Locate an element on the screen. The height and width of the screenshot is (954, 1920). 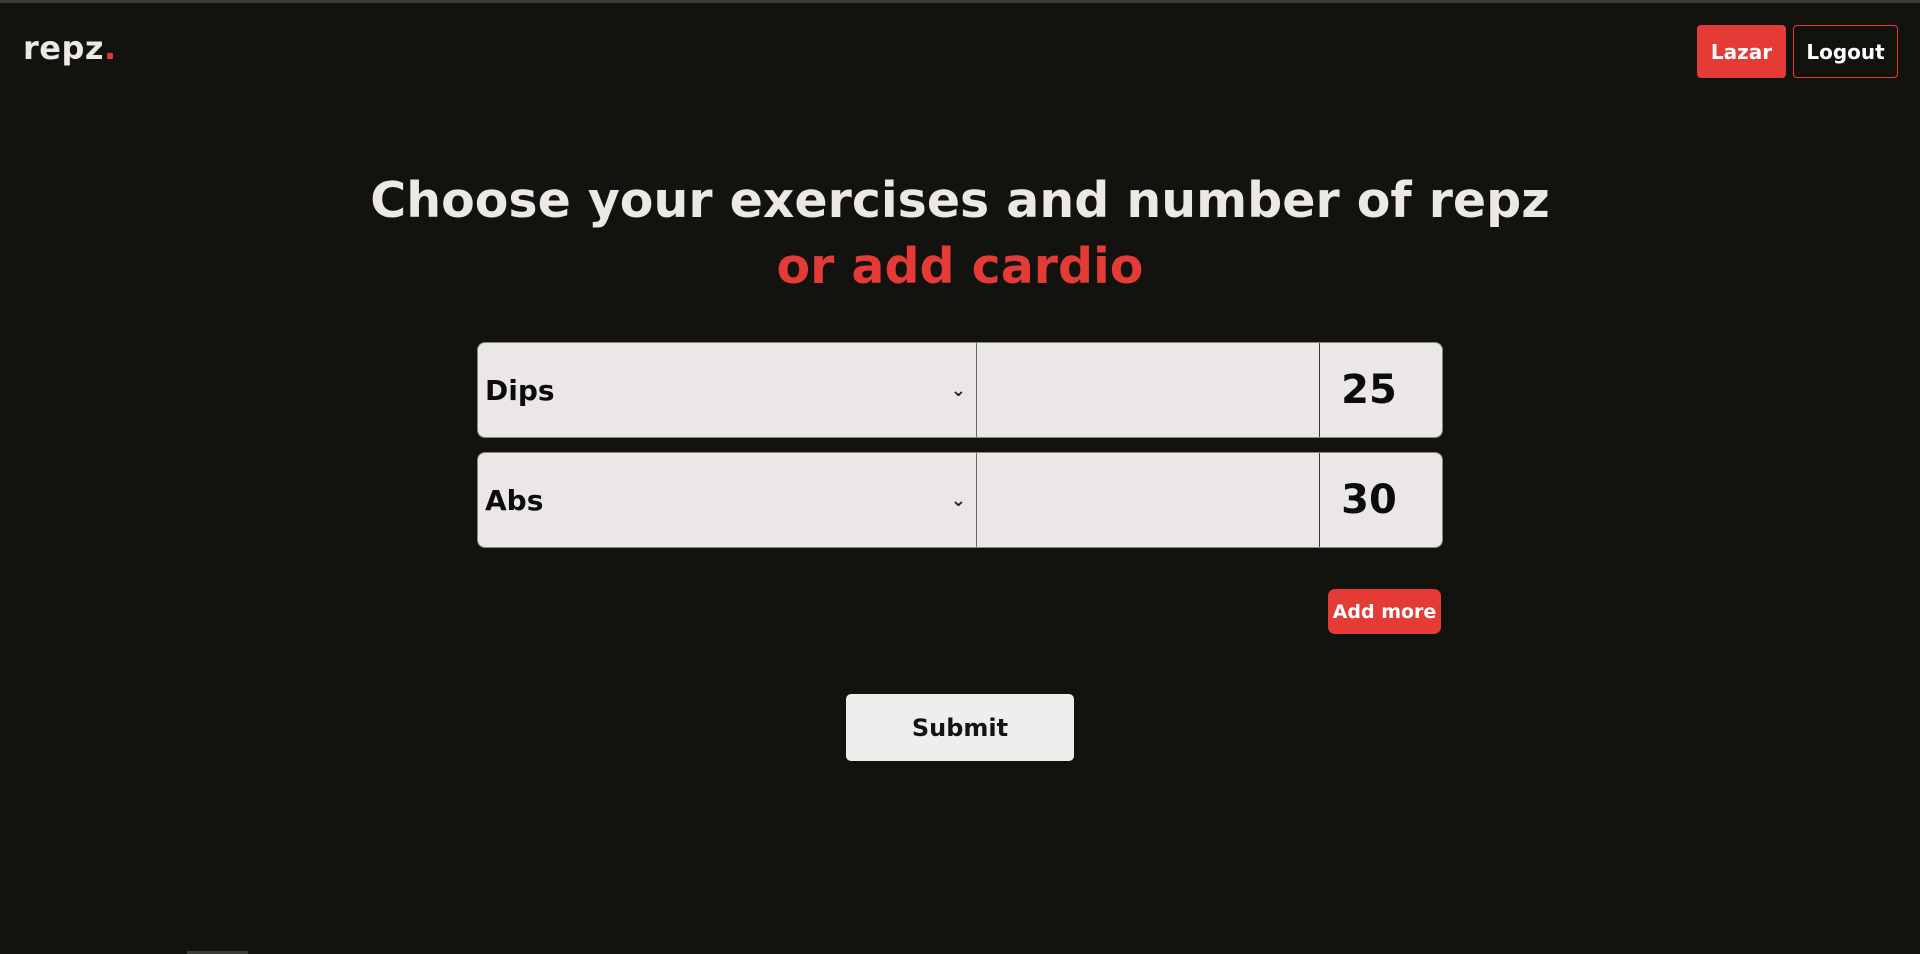
add-cardio-link: or add cardio is located at coordinates (960, 267).